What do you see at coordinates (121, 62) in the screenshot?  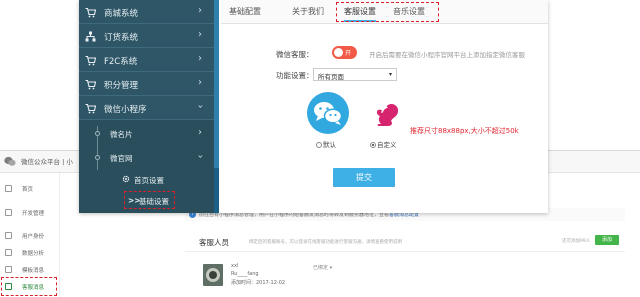 I see `sidebar-label: F2C系统` at bounding box center [121, 62].